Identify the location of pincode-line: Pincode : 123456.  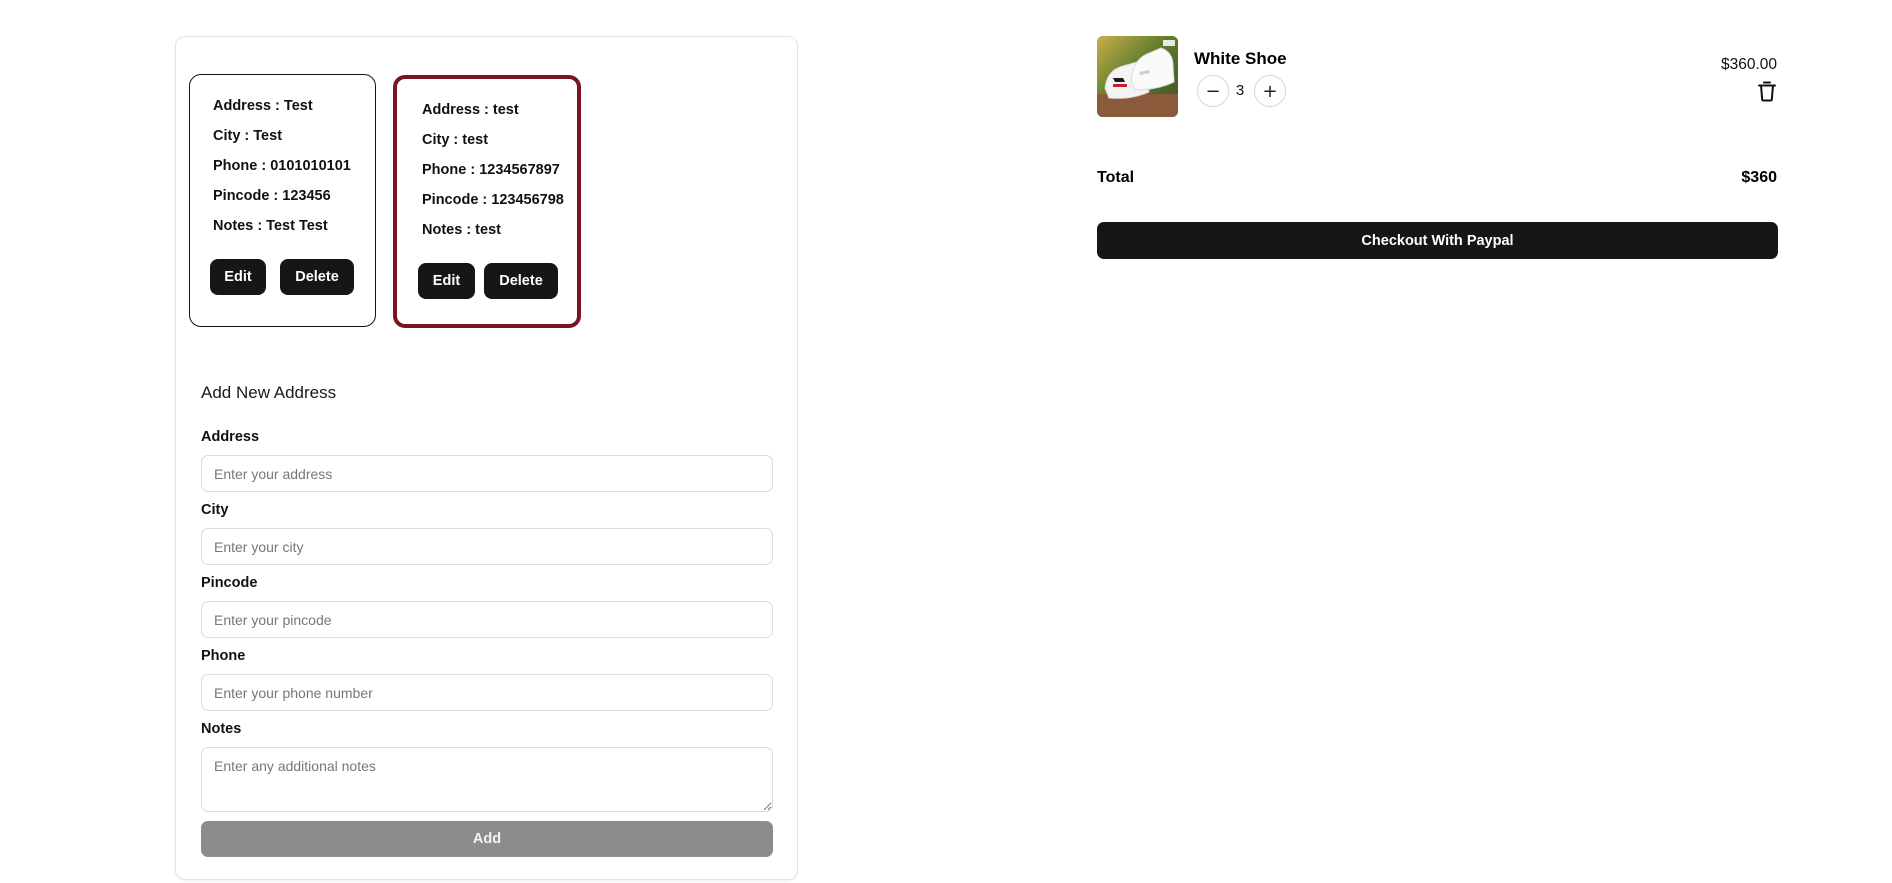
(272, 196).